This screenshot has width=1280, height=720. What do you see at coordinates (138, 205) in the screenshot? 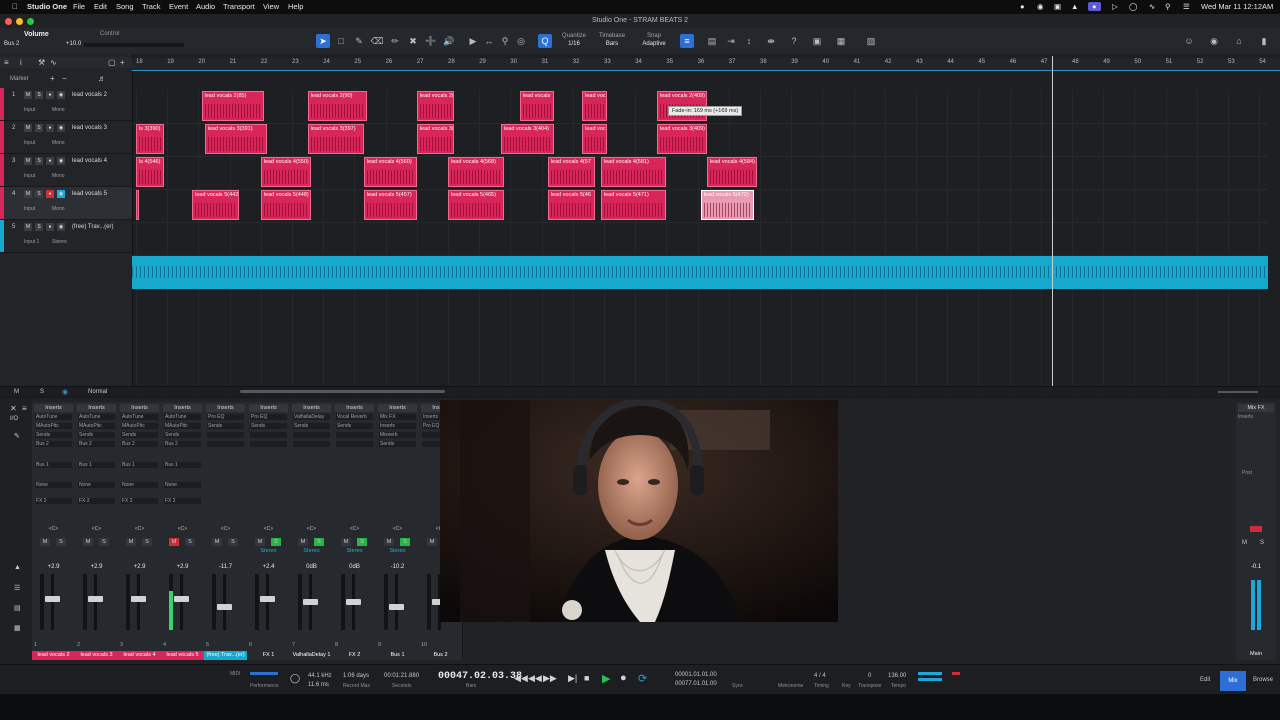
I see `audio-event` at bounding box center [138, 205].